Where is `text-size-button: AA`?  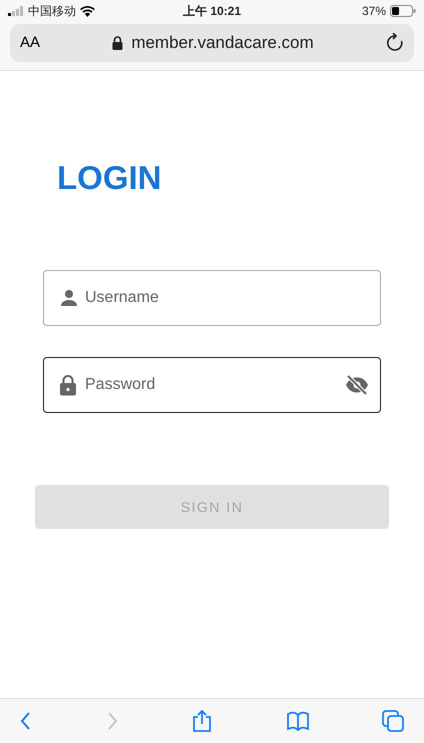 text-size-button: AA is located at coordinates (30, 43).